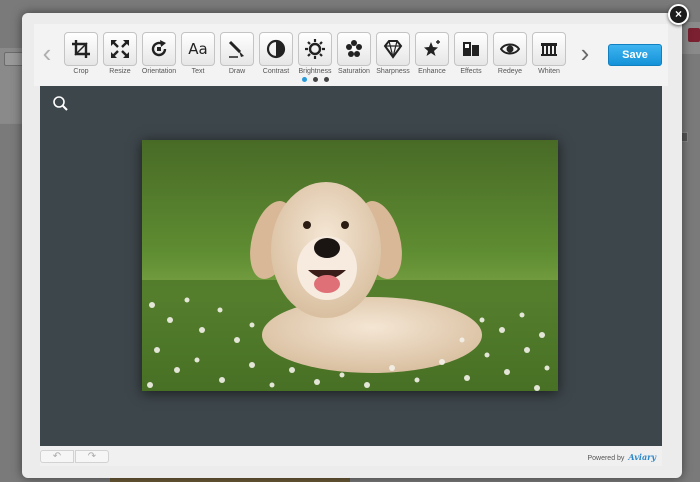  I want to click on powered-by-label: Powered by Aviary, so click(621, 457).